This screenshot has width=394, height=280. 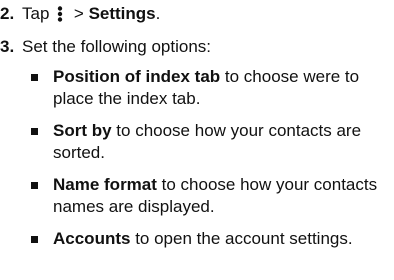 What do you see at coordinates (36, 13) in the screenshot?
I see `step-text-tap: Tap` at bounding box center [36, 13].